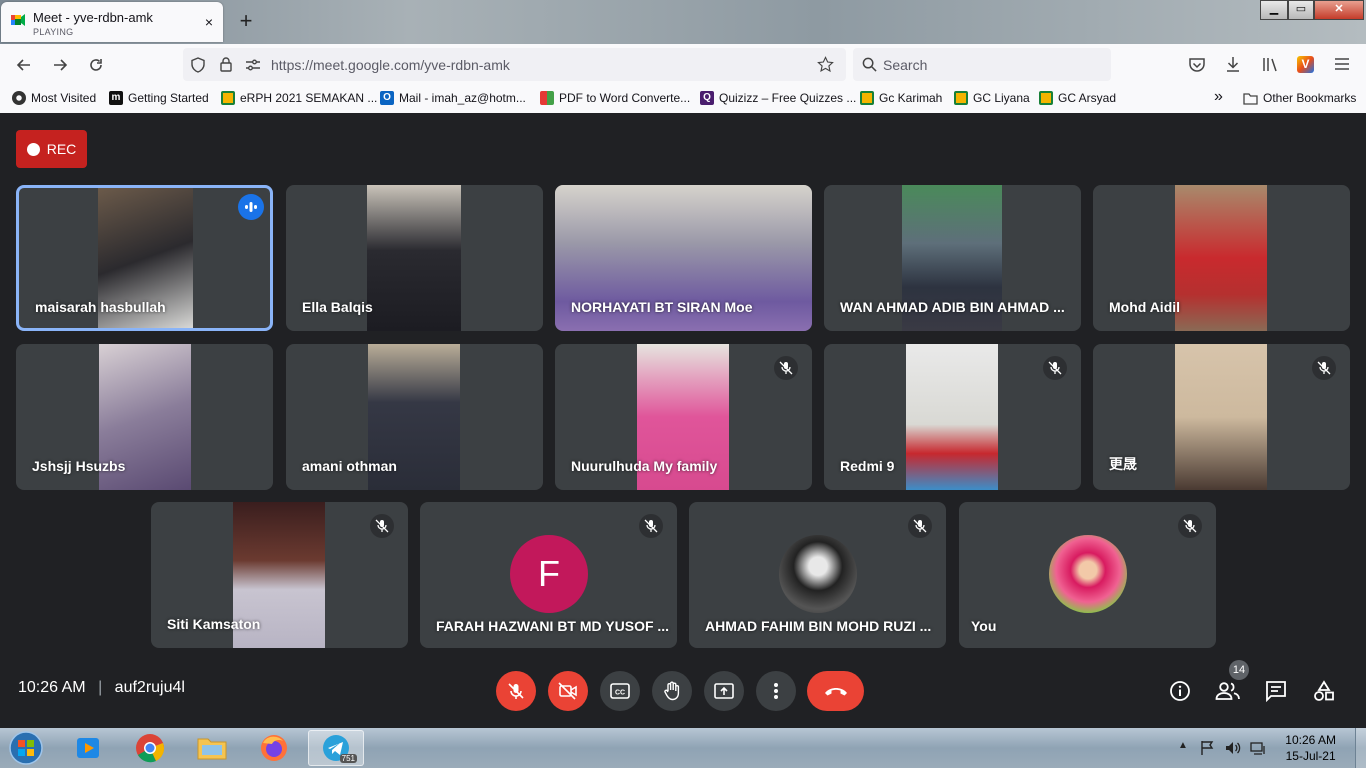  I want to click on file-explorer-taskbar-button, so click(212, 748).